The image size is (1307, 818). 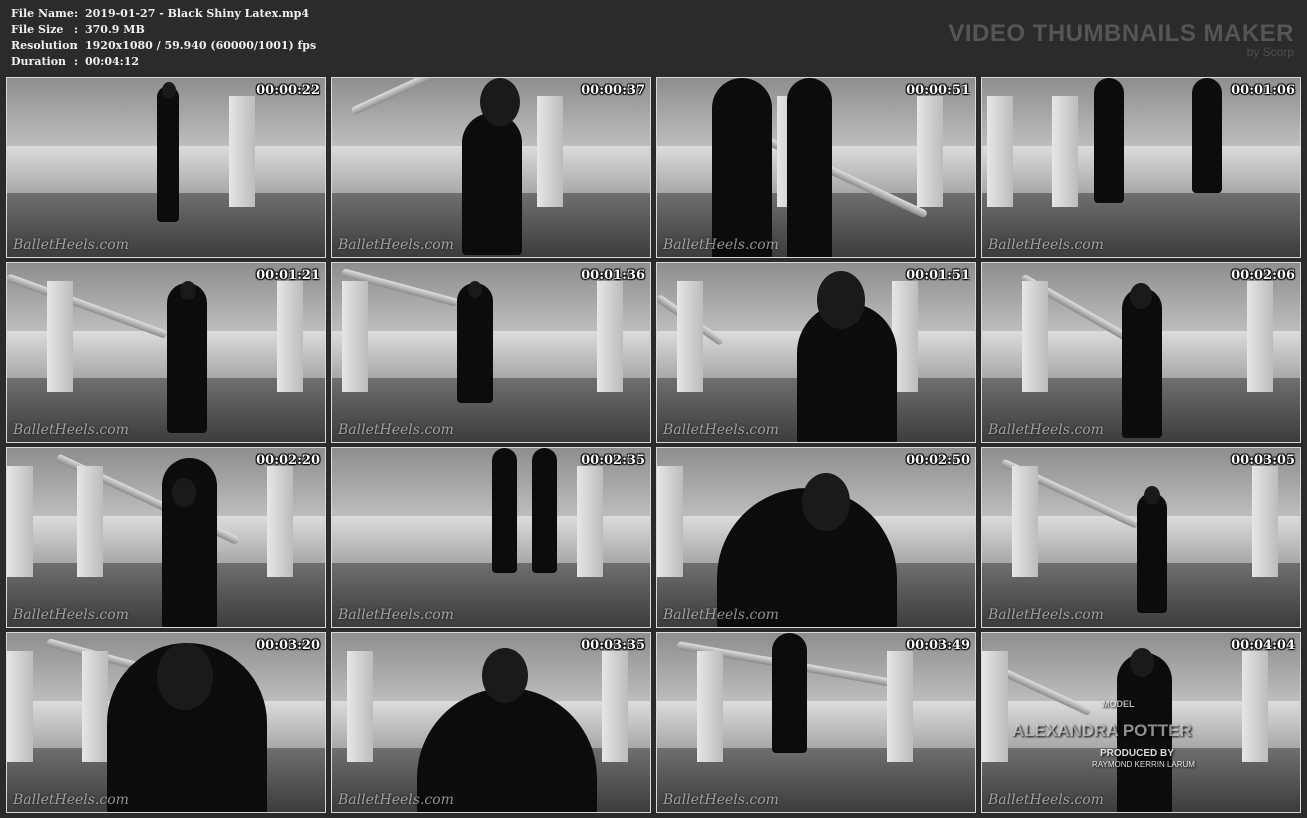 I want to click on brand-title: VIDEO THUMBNAILS MAKER, so click(x=1121, y=33).